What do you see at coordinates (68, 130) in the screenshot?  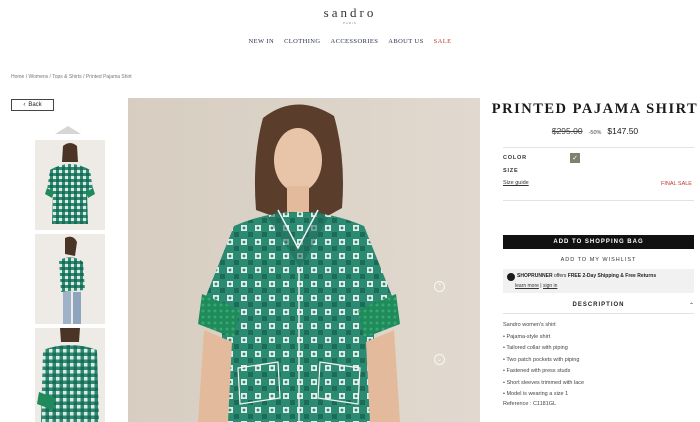 I see `thumbnail-scroll-up-icon` at bounding box center [68, 130].